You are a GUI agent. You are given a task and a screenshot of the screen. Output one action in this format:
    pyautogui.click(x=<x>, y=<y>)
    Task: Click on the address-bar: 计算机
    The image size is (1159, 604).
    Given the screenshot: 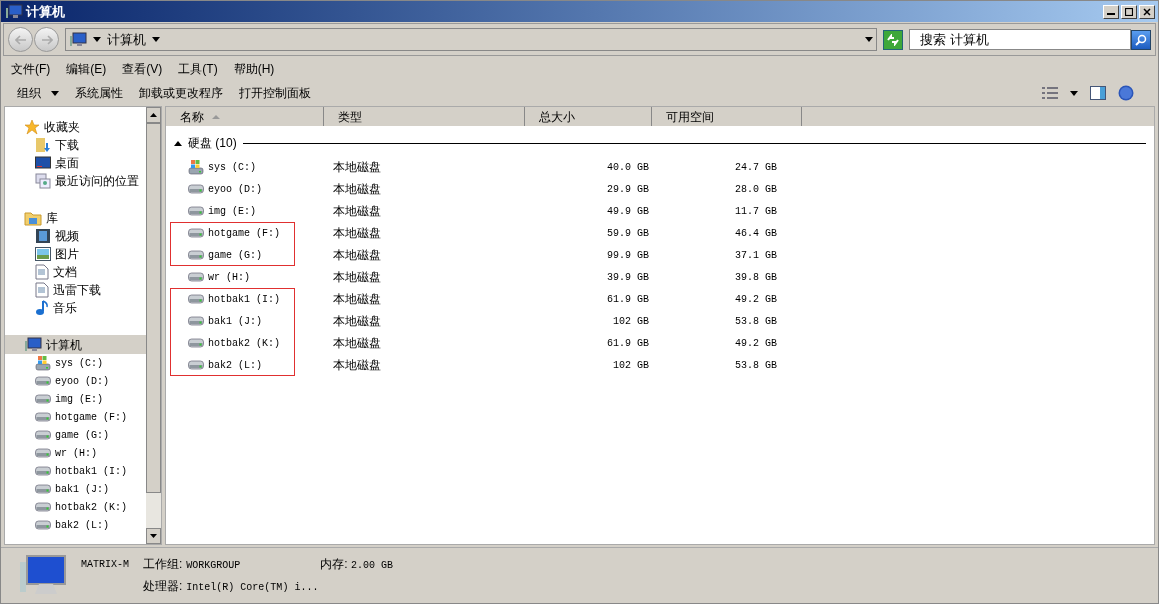 What is the action you would take?
    pyautogui.click(x=471, y=39)
    